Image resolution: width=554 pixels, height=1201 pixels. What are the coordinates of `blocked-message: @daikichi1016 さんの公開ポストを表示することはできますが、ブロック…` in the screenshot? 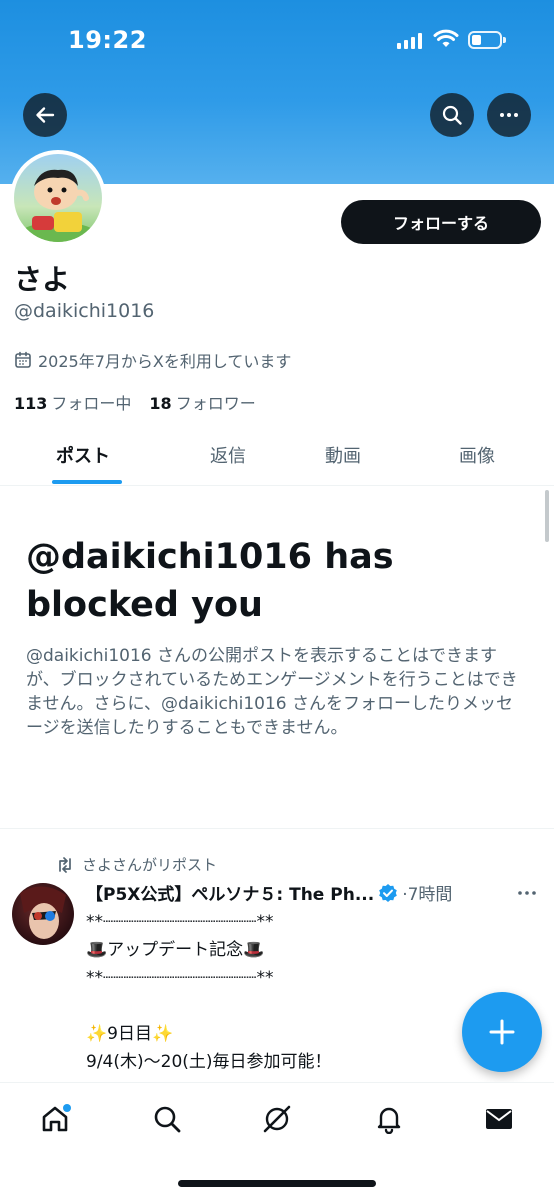 It's located at (272, 692).